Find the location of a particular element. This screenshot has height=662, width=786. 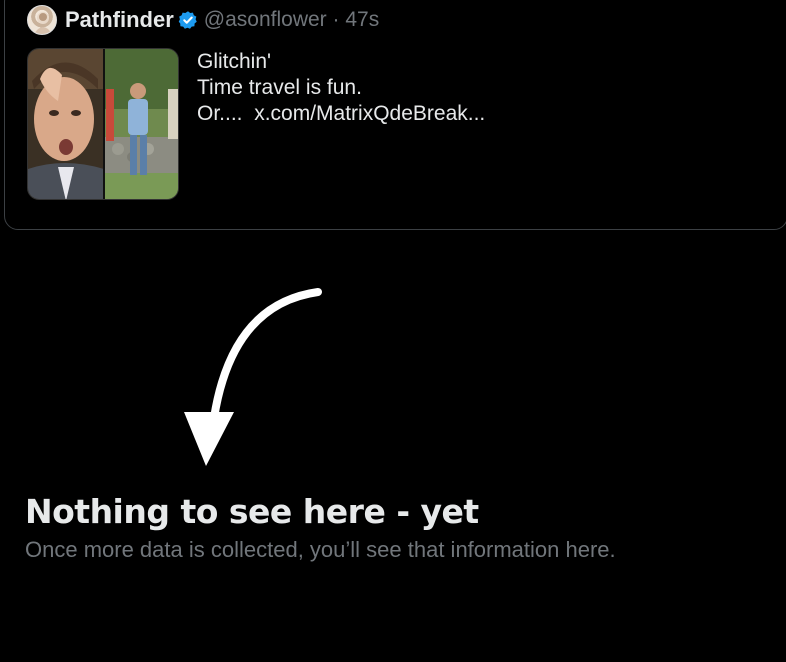

tweet-text-line: Time travel is fun. is located at coordinates (279, 87).